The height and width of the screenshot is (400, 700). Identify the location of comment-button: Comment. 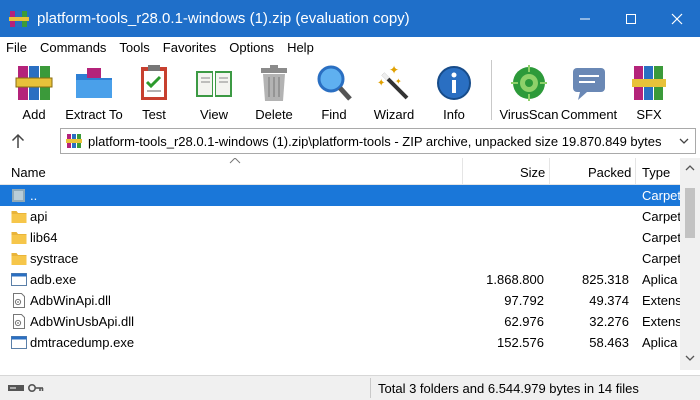
(589, 90).